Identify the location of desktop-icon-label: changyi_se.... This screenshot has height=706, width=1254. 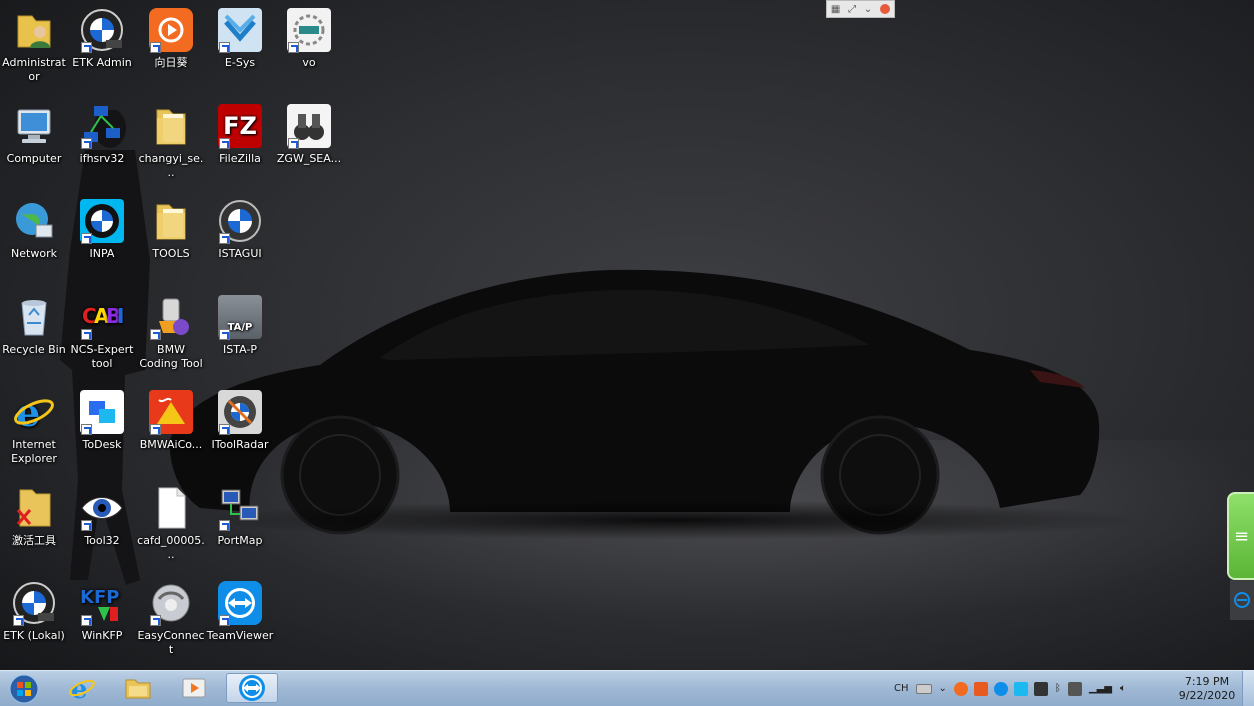
(171, 165).